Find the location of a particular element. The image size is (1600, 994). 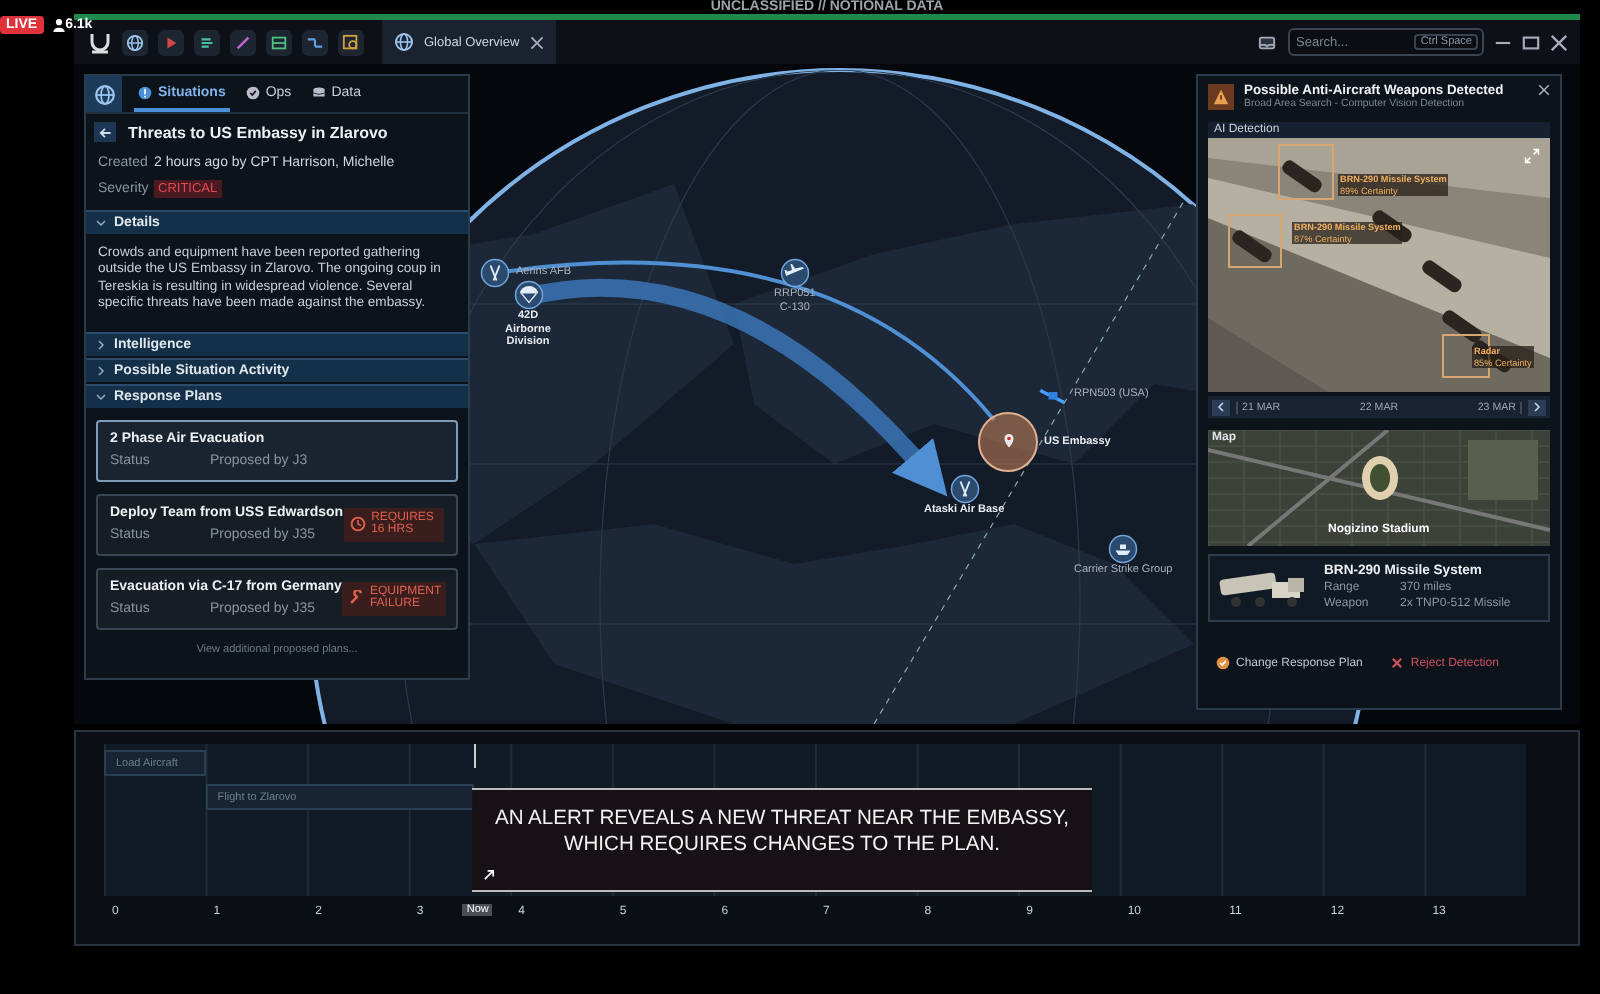

pencil-icon is located at coordinates (243, 42).